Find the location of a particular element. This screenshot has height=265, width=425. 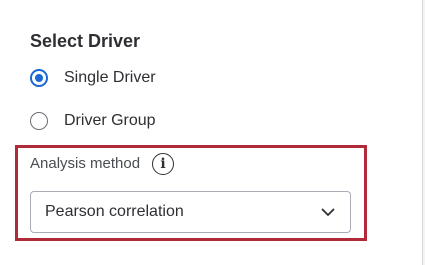

radio-button-unchecked is located at coordinates (39, 121).